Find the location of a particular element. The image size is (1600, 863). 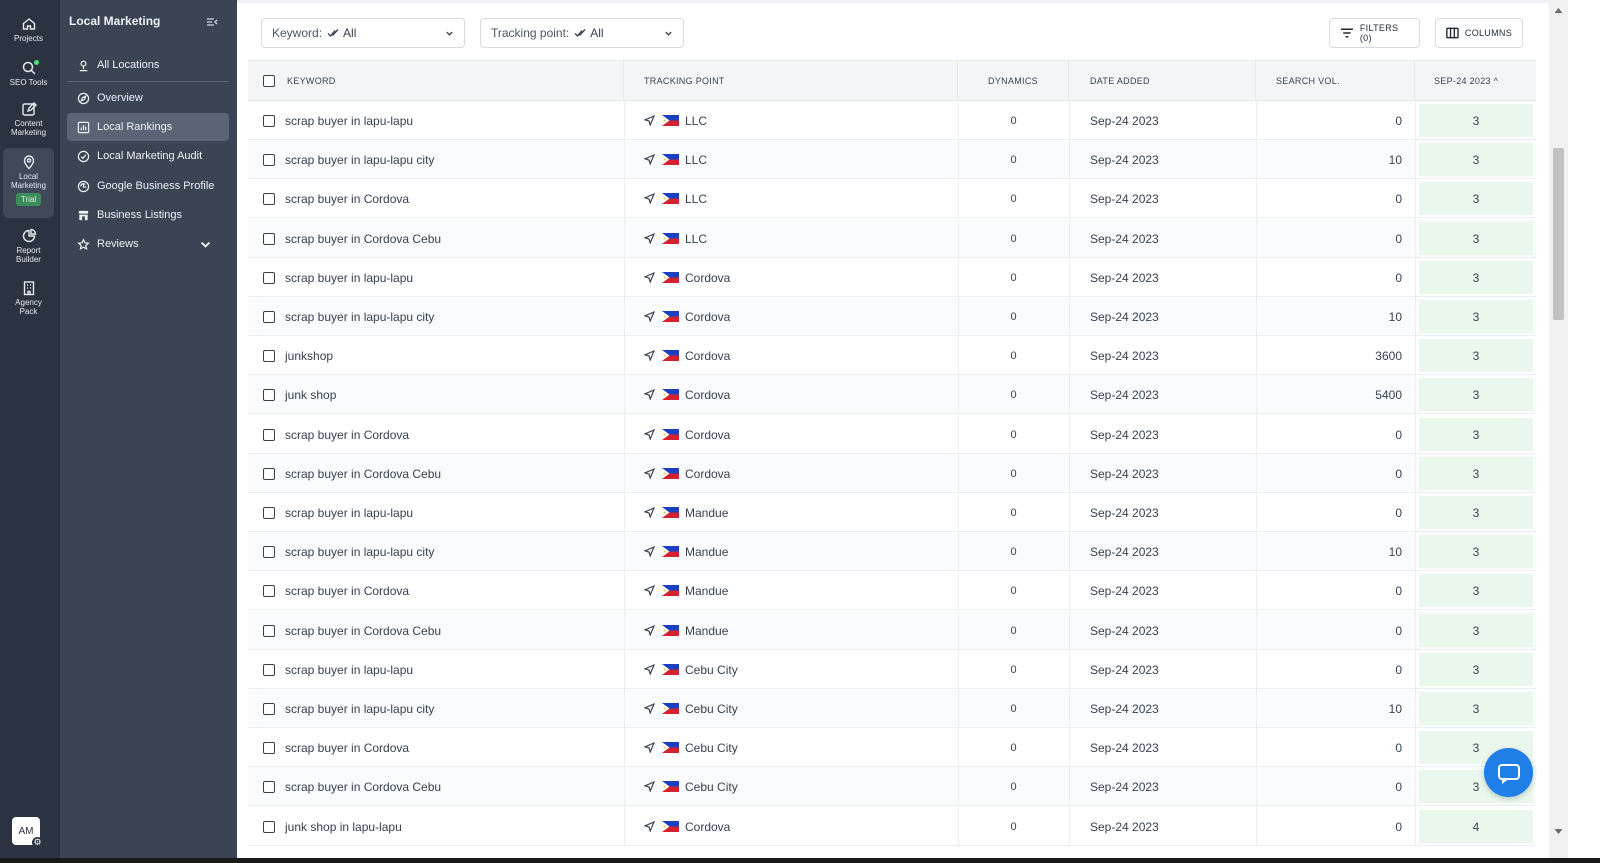

sidebar-item-all-locations: All Locations is located at coordinates (148, 65).